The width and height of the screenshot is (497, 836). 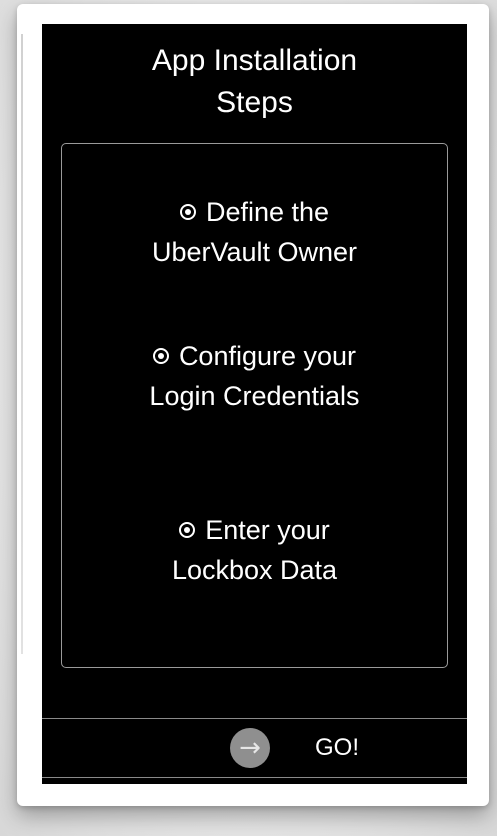 I want to click on frame-divider, so click(x=22, y=344).